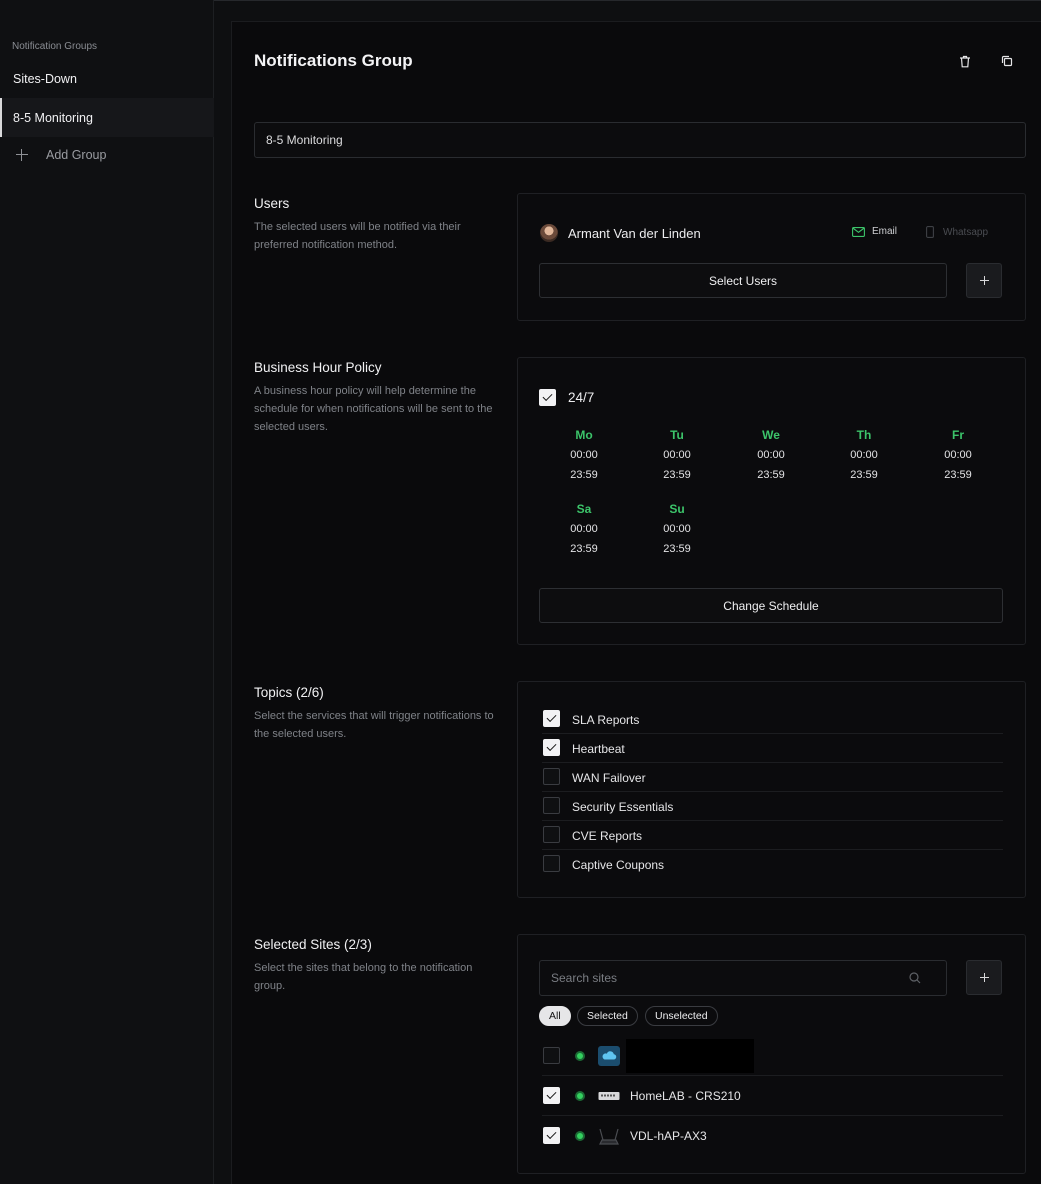 This screenshot has height=1184, width=1041. Describe the element at coordinates (609, 1096) in the screenshot. I see `switch-icon` at that location.